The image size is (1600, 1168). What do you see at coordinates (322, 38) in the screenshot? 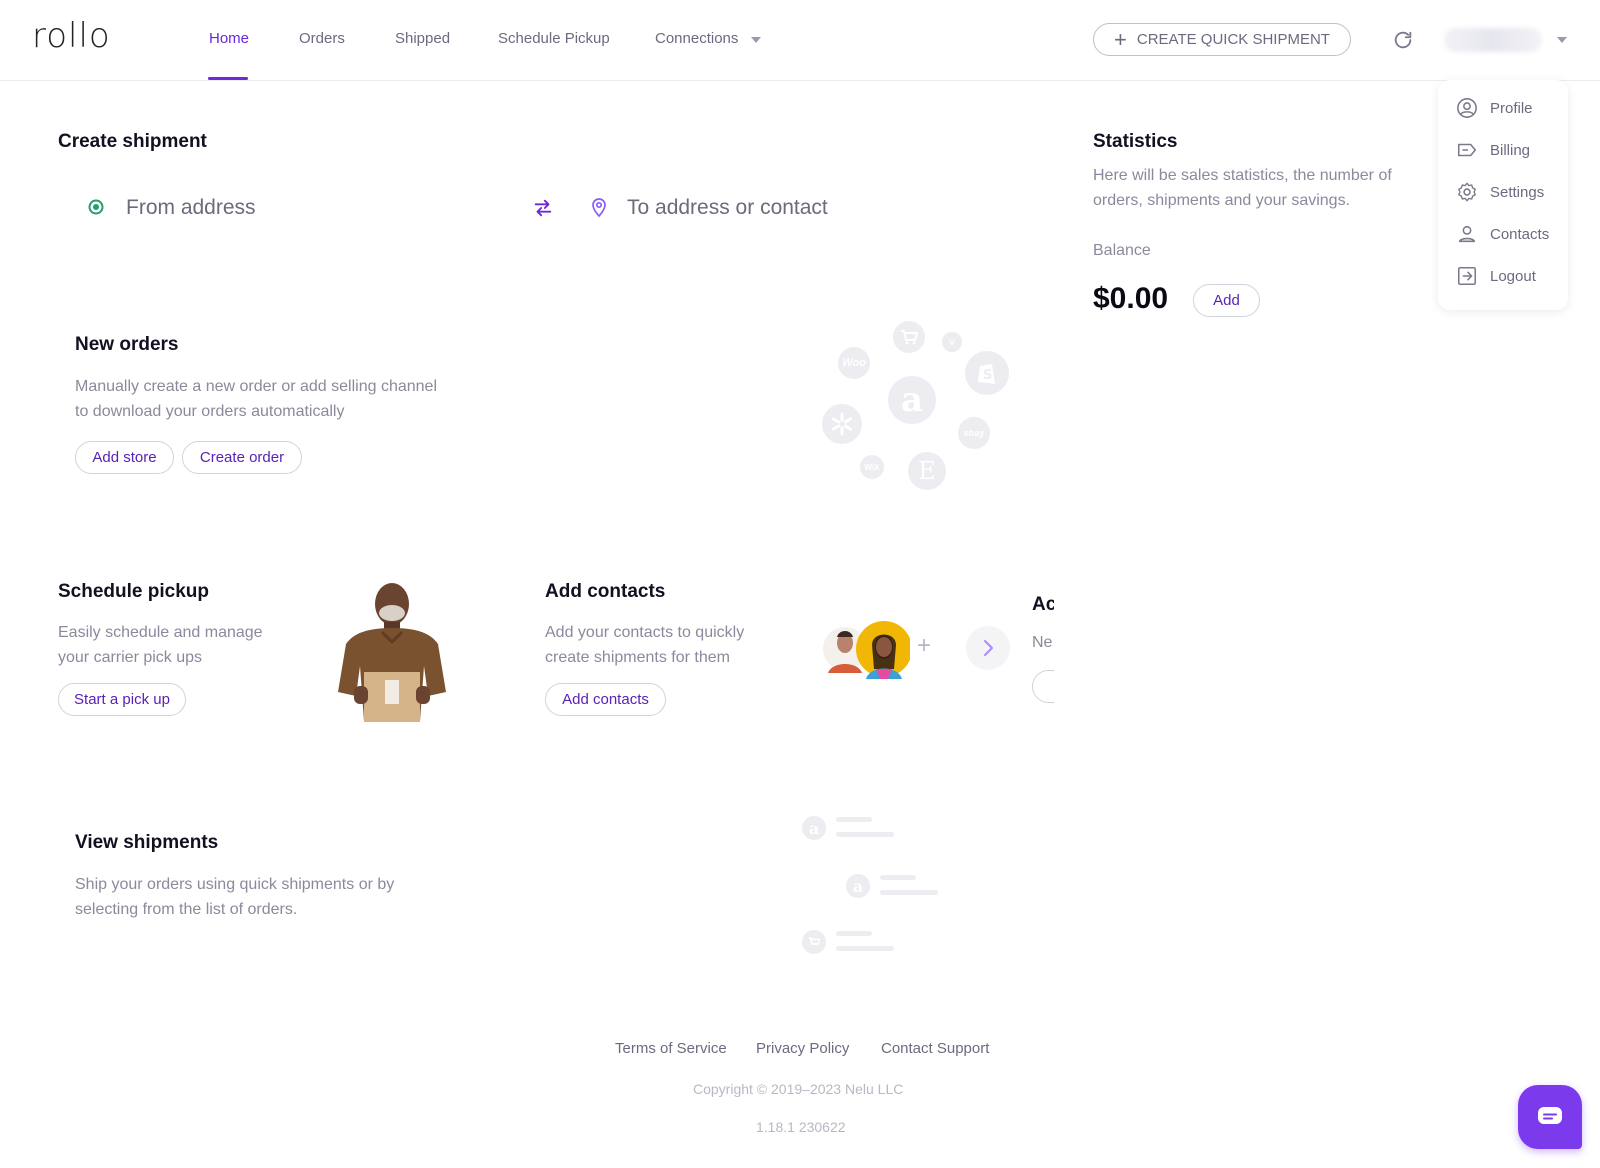
I see `nav-orders: Orders` at bounding box center [322, 38].